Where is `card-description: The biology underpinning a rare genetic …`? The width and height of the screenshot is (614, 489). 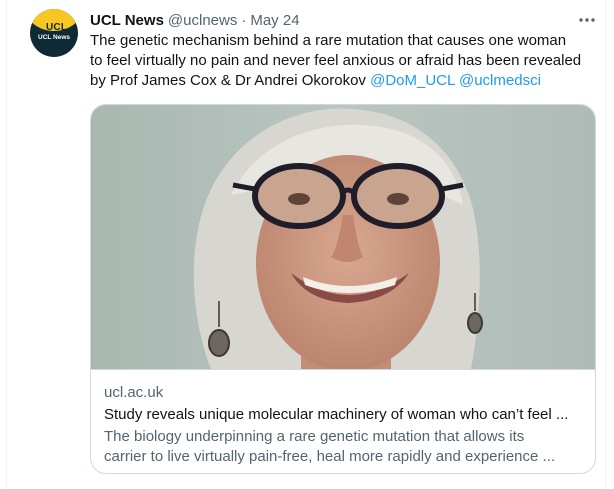 card-description: The biology underpinning a rare genetic … is located at coordinates (344, 447).